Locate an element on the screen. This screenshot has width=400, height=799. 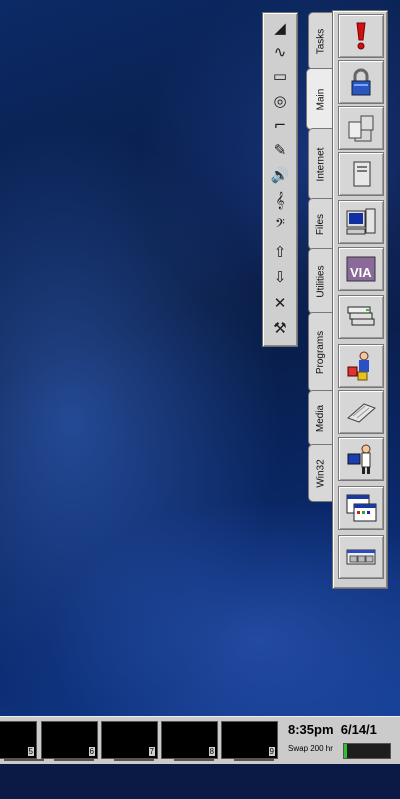
window-bar-icon is located at coordinates (361, 557).